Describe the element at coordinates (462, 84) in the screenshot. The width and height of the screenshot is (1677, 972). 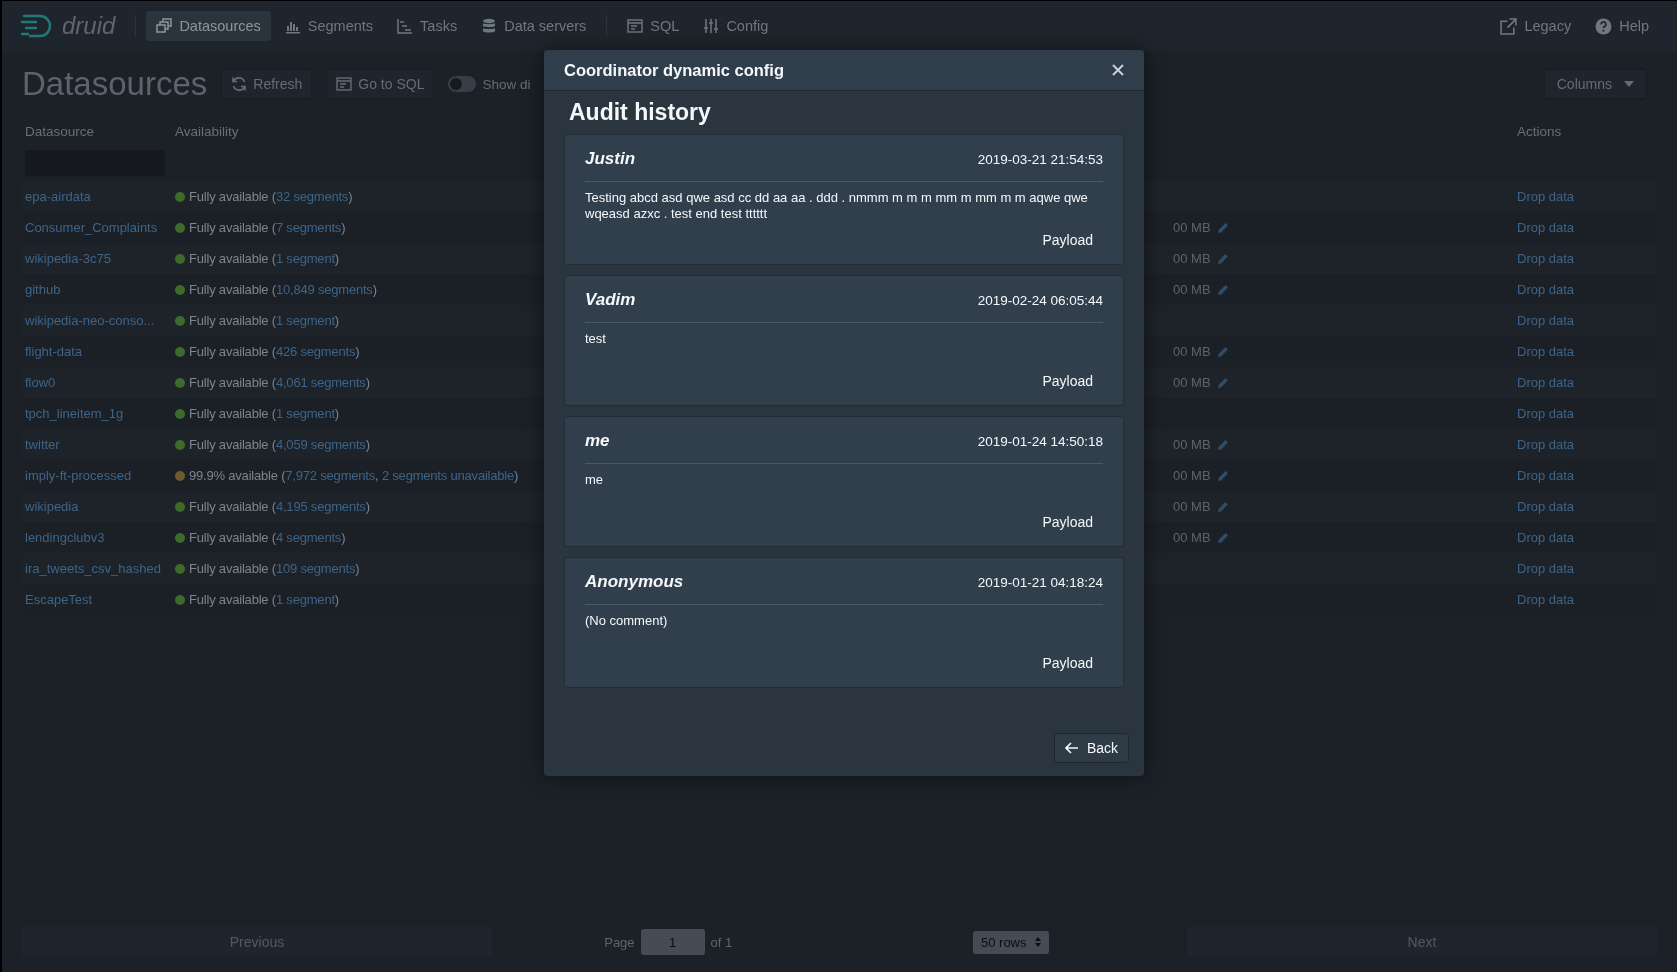
I see `toggle-switch` at that location.